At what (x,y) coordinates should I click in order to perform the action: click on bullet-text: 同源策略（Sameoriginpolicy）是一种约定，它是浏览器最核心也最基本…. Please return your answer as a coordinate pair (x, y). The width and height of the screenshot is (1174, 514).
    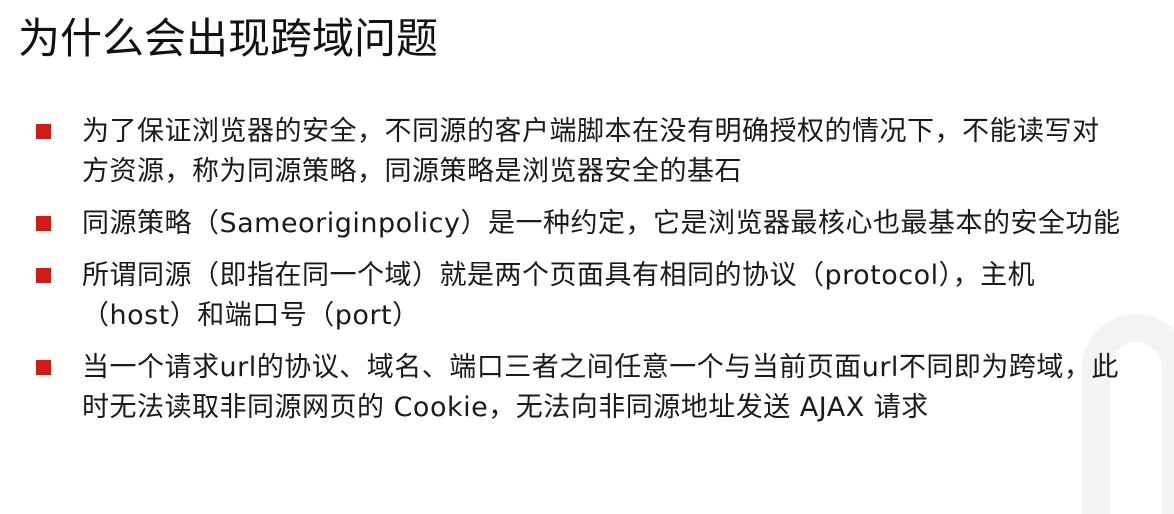
    Looking at the image, I should click on (601, 223).